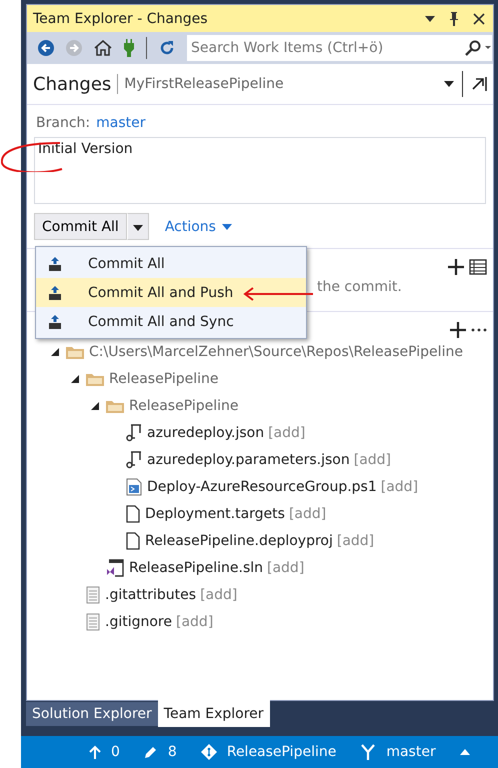 The width and height of the screenshot is (498, 768). Describe the element at coordinates (121, 123) in the screenshot. I see `branch-link: master` at that location.